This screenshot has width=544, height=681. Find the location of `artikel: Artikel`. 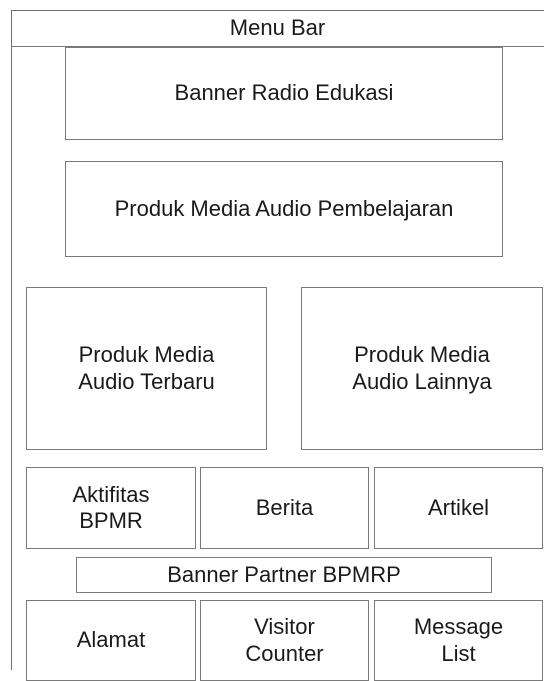

artikel: Artikel is located at coordinates (458, 508).